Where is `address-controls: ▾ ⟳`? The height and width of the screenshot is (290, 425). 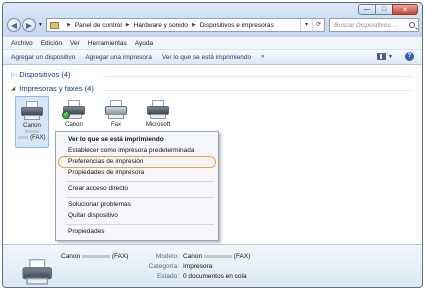
address-controls: ▾ ⟳ is located at coordinates (312, 25).